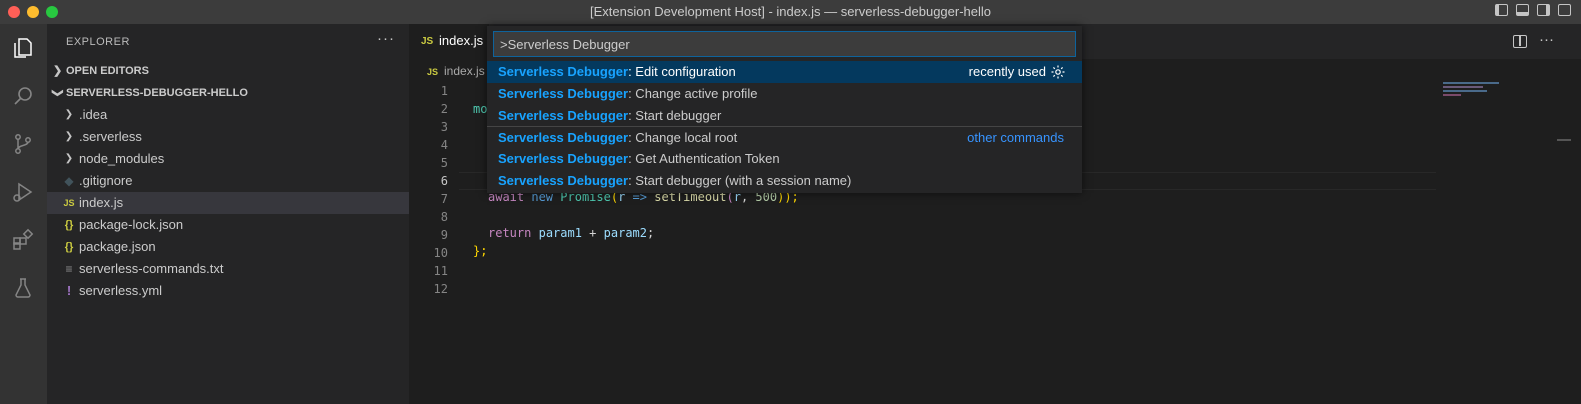 The width and height of the screenshot is (1581, 404). What do you see at coordinates (440, 253) in the screenshot?
I see `line-number: 10` at bounding box center [440, 253].